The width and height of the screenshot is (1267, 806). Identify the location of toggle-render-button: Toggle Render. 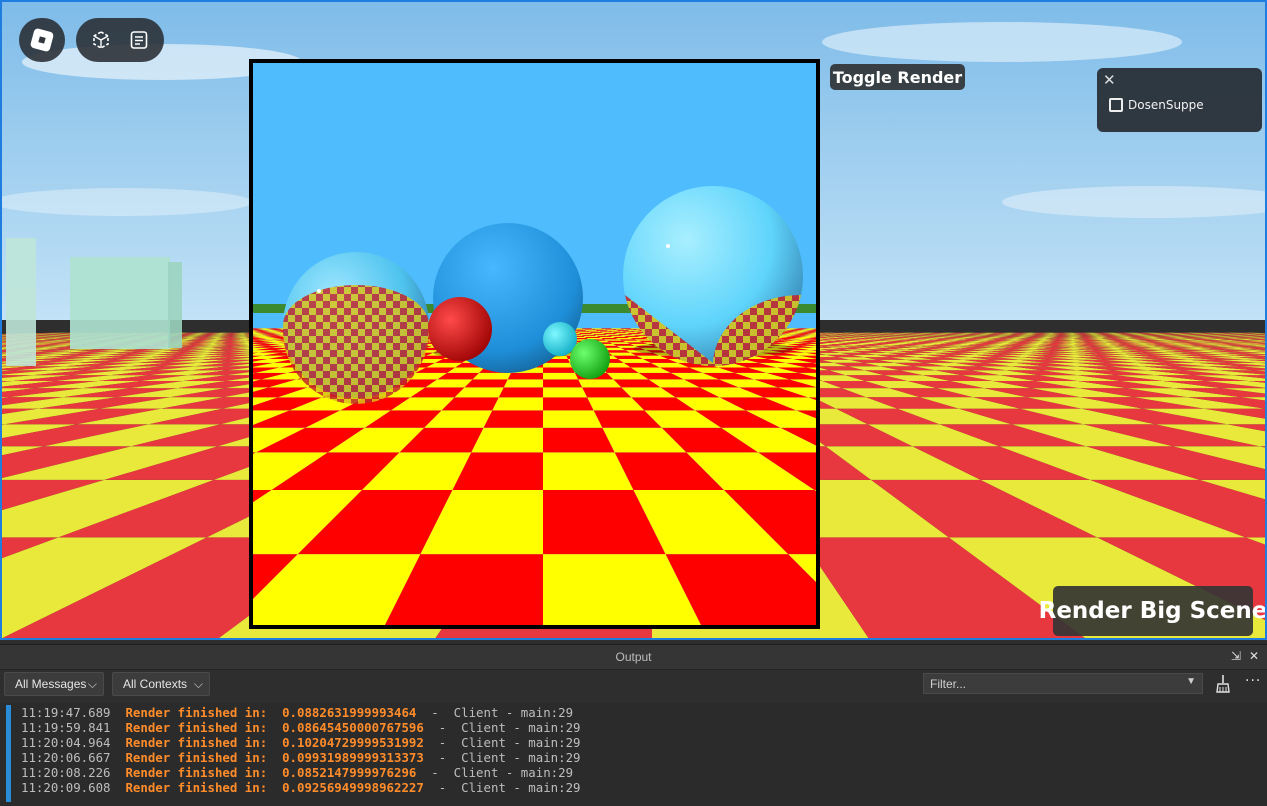
(897, 77).